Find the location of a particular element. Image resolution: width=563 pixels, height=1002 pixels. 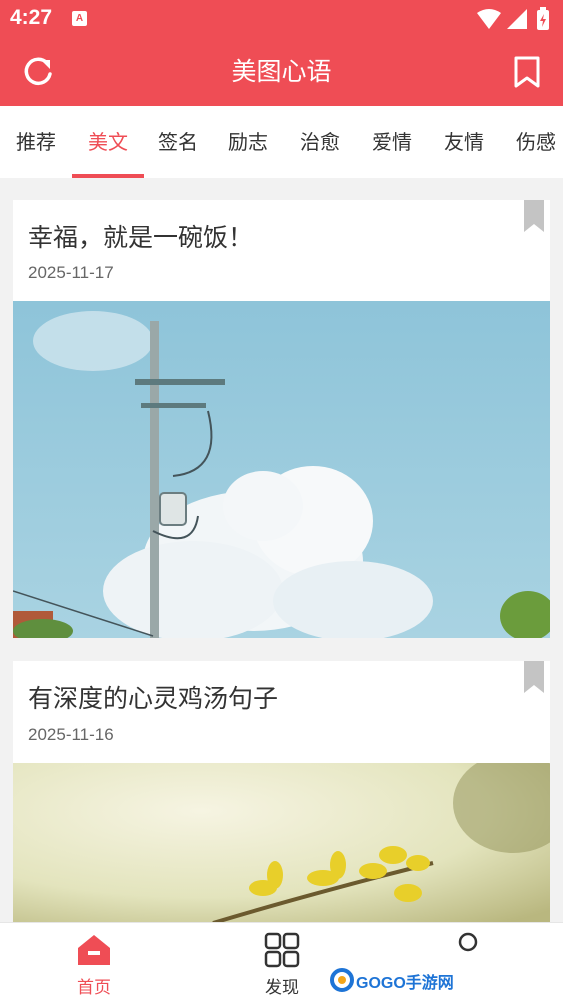

status-bar: 4:27 A is located at coordinates (281, 19).